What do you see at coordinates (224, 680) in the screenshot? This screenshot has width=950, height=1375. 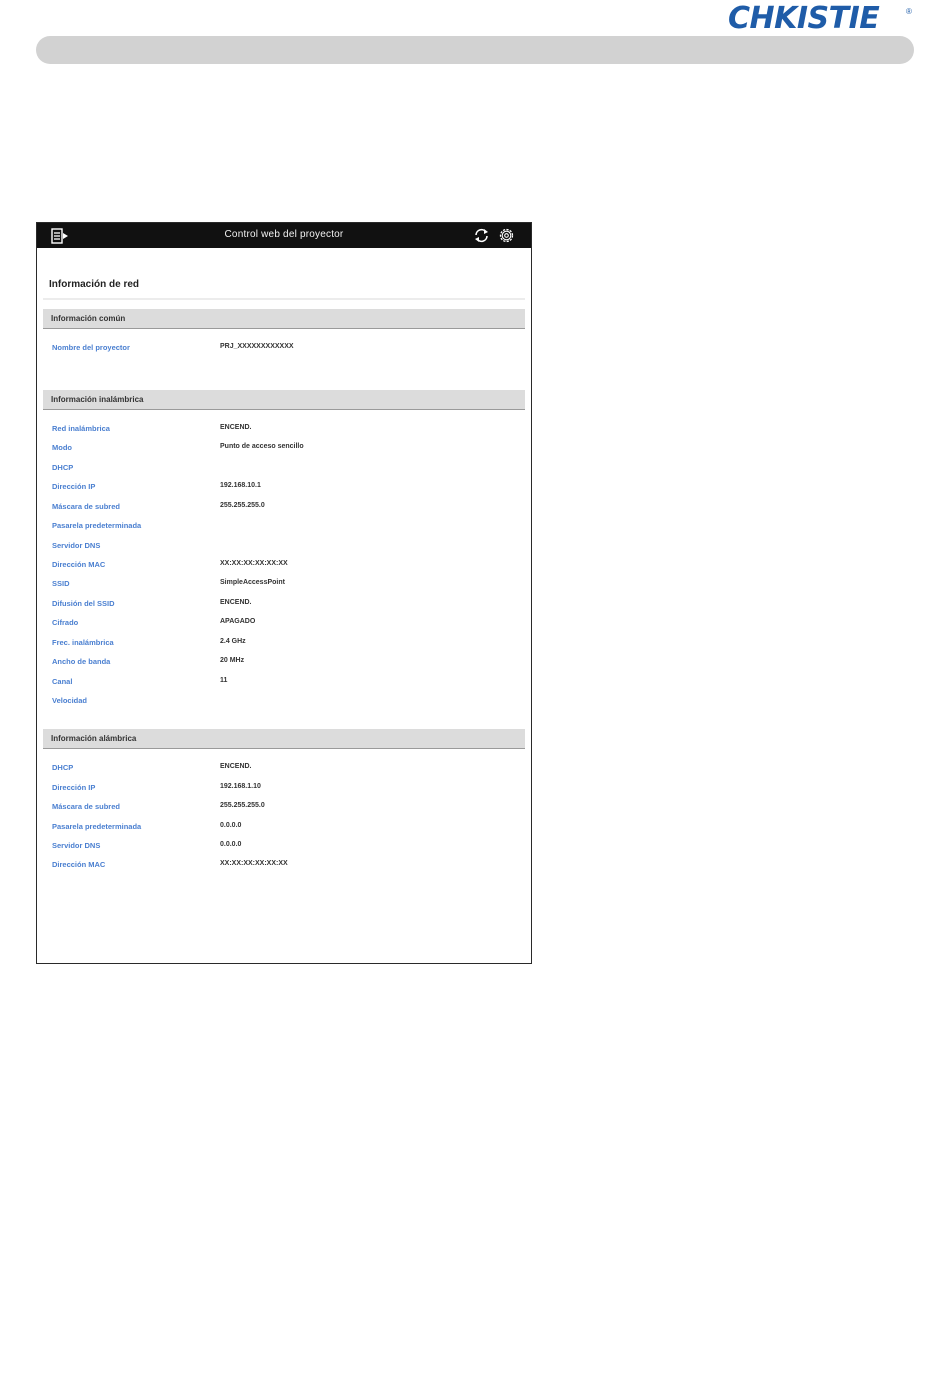 I see `info-value: 11` at bounding box center [224, 680].